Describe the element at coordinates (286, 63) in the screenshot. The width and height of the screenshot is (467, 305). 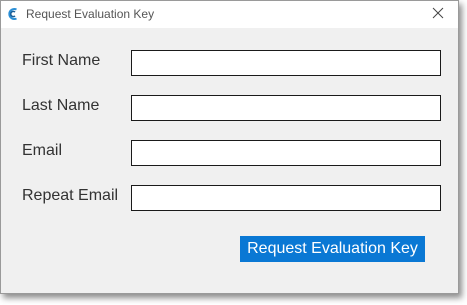
I see `first-name-input` at that location.